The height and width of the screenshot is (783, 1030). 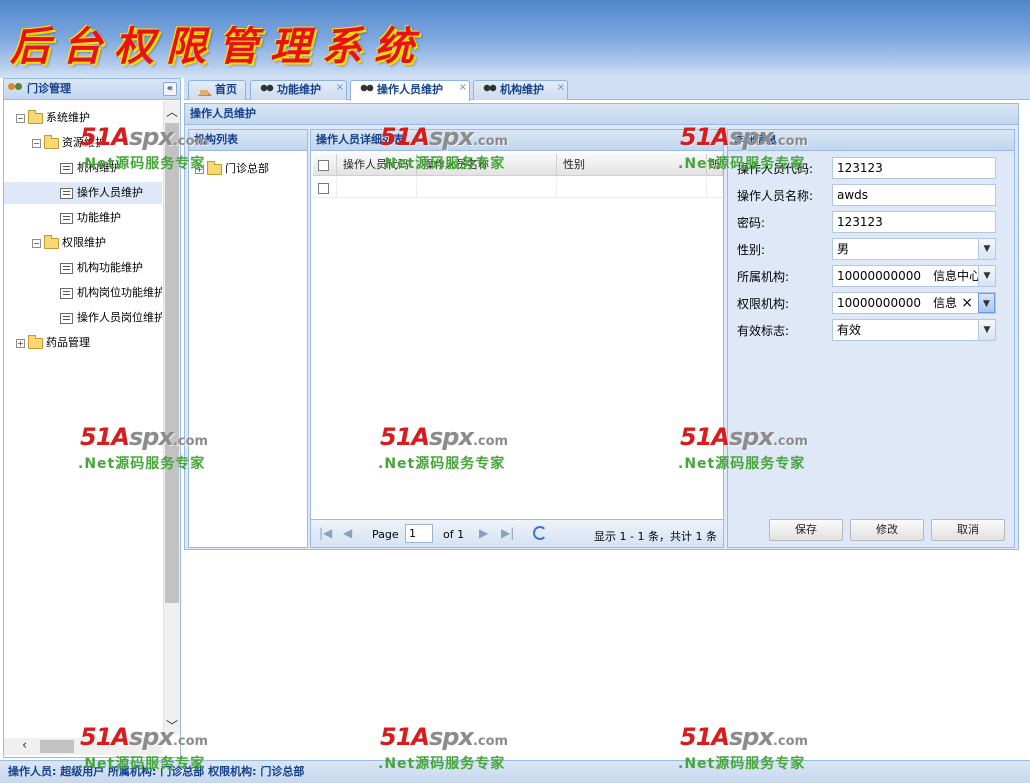 I want to click on select-all-checkbox, so click(x=323, y=165).